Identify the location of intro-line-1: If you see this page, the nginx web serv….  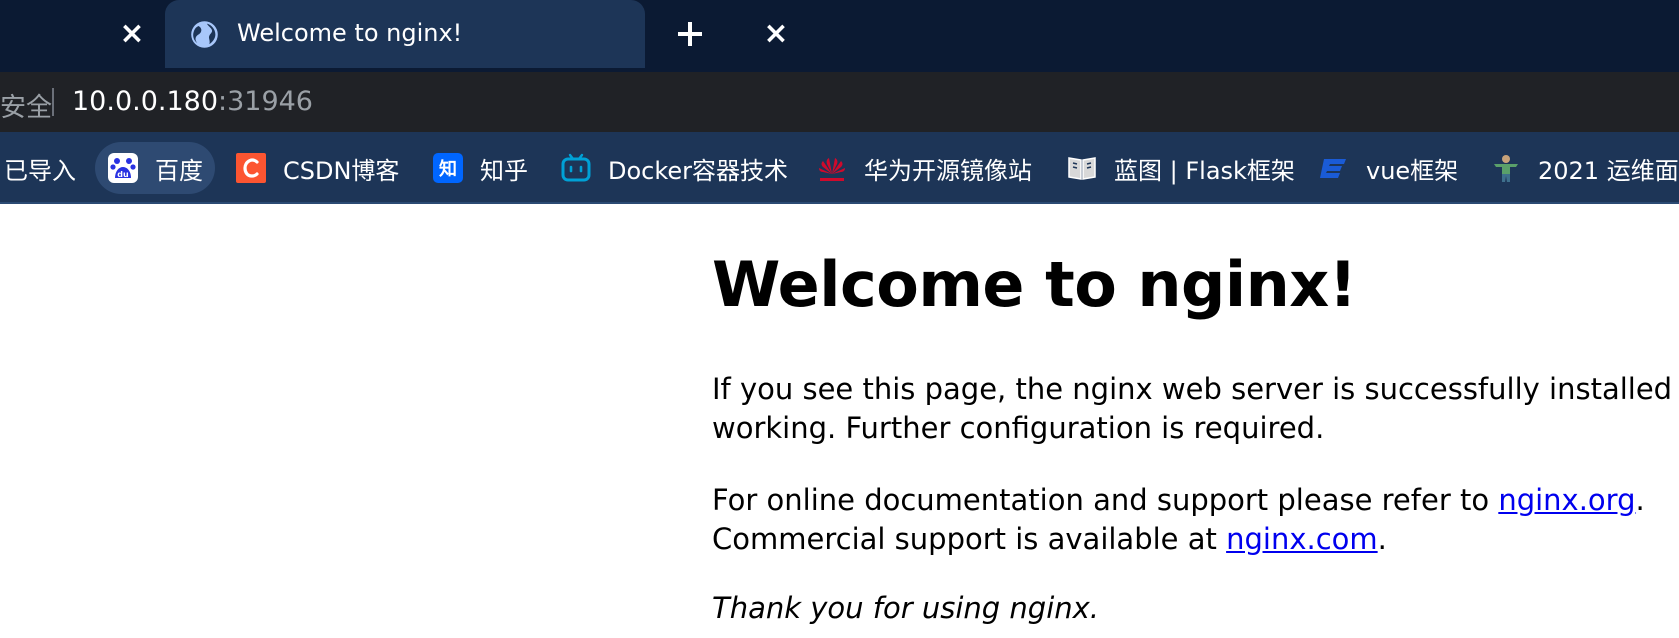
(1195, 389).